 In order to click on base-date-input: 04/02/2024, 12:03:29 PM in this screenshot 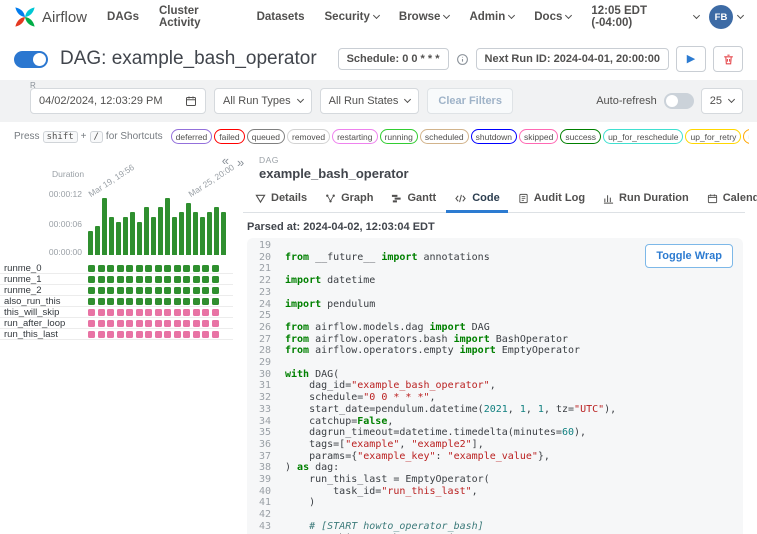, I will do `click(118, 101)`.